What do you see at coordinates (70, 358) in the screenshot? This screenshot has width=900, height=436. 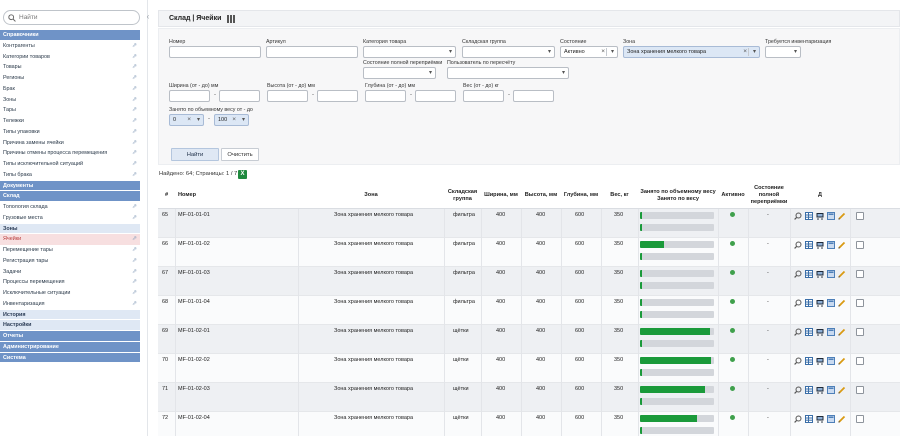 I see `sidebar-item: Система` at bounding box center [70, 358].